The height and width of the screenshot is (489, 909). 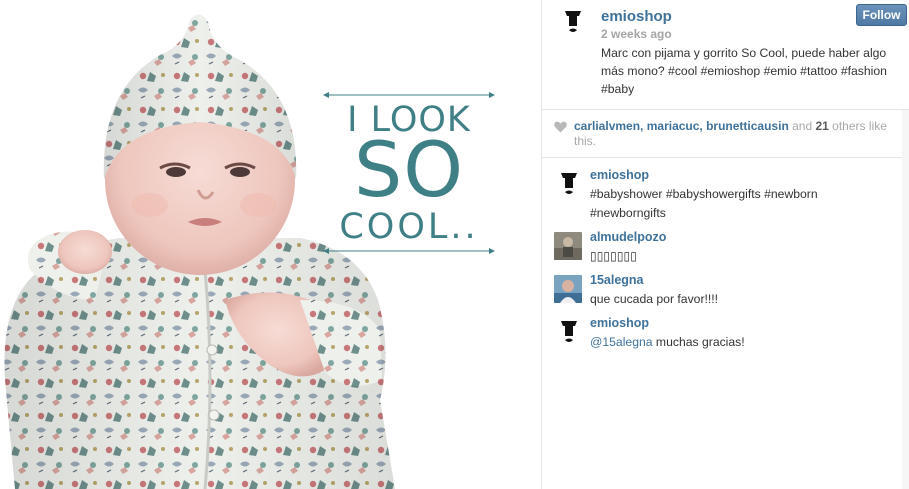 What do you see at coordinates (409, 227) in the screenshot?
I see `slogan-line-3: COOL..` at bounding box center [409, 227].